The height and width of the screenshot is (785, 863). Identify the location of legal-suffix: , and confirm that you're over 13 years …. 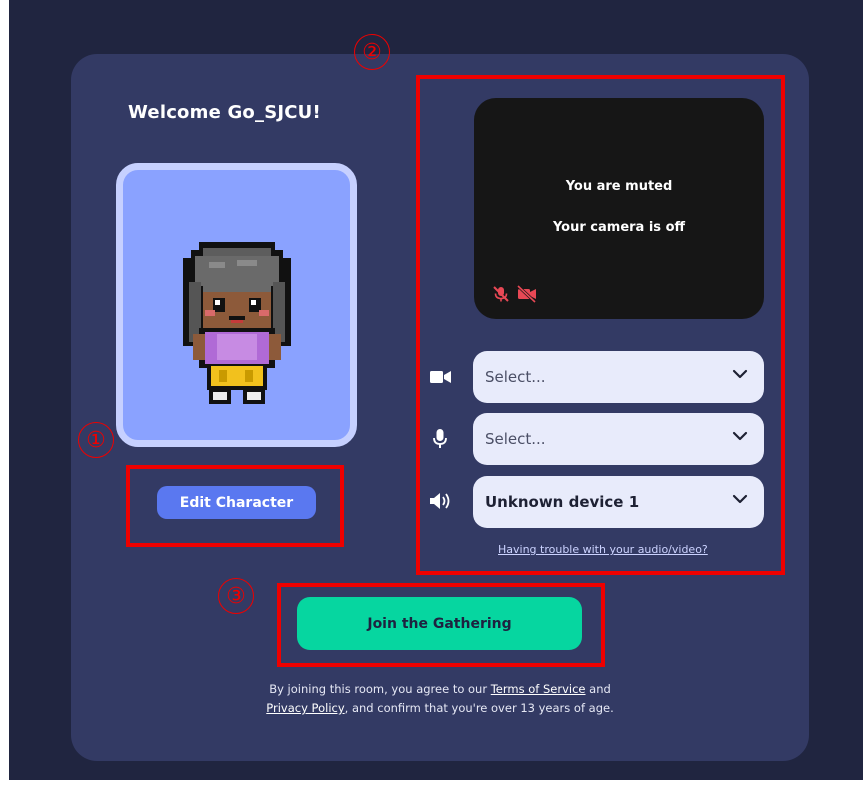
(479, 708).